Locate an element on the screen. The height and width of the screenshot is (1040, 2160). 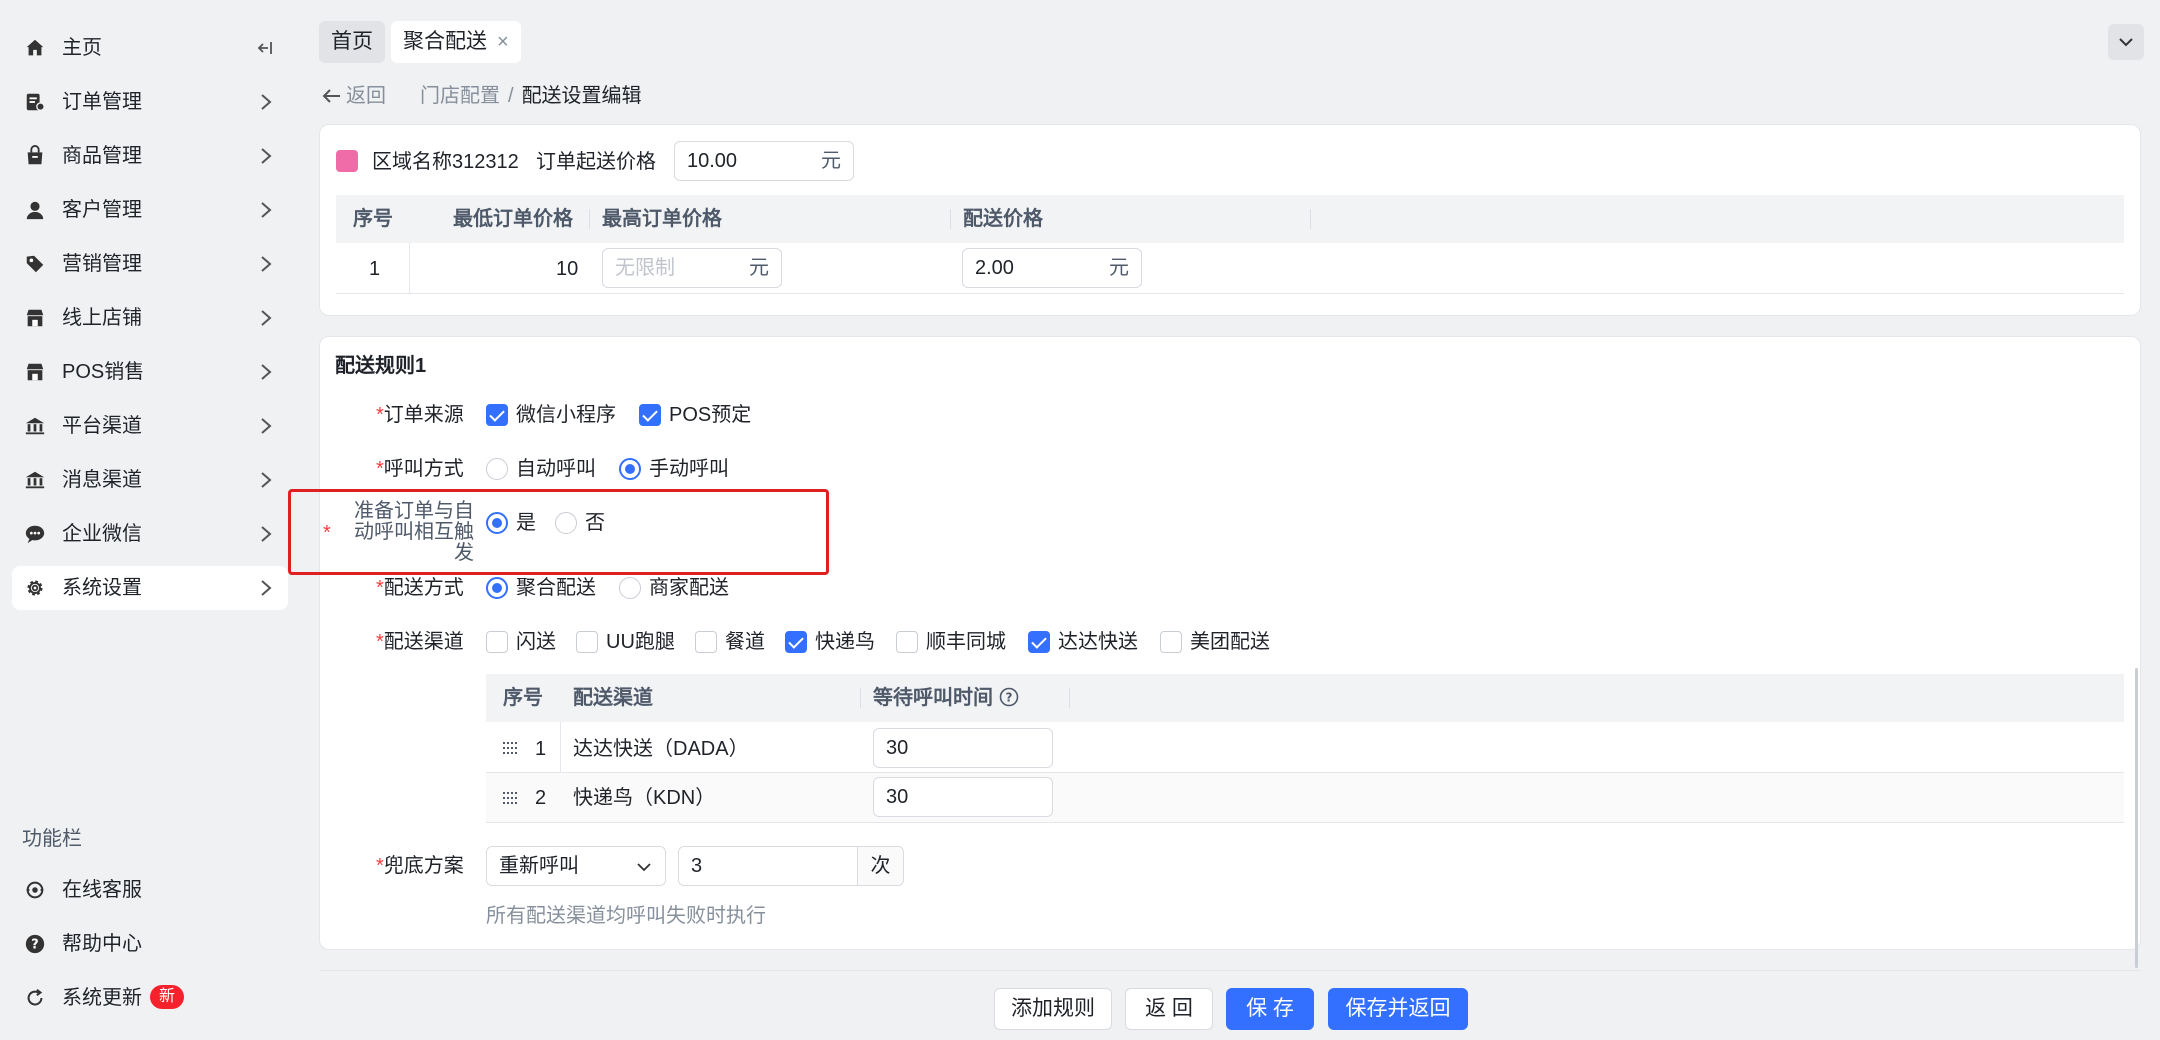
col-wait-time-text: 等待呼叫时间 is located at coordinates (933, 698).